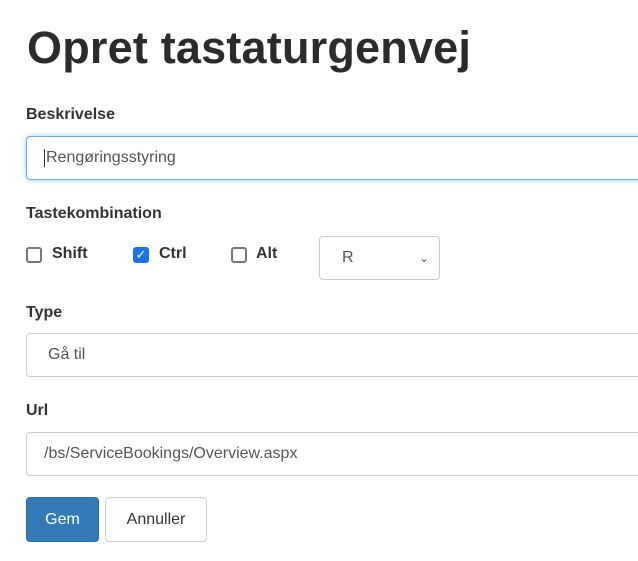 This screenshot has height=561, width=638. I want to click on shift-checkbox, so click(34, 255).